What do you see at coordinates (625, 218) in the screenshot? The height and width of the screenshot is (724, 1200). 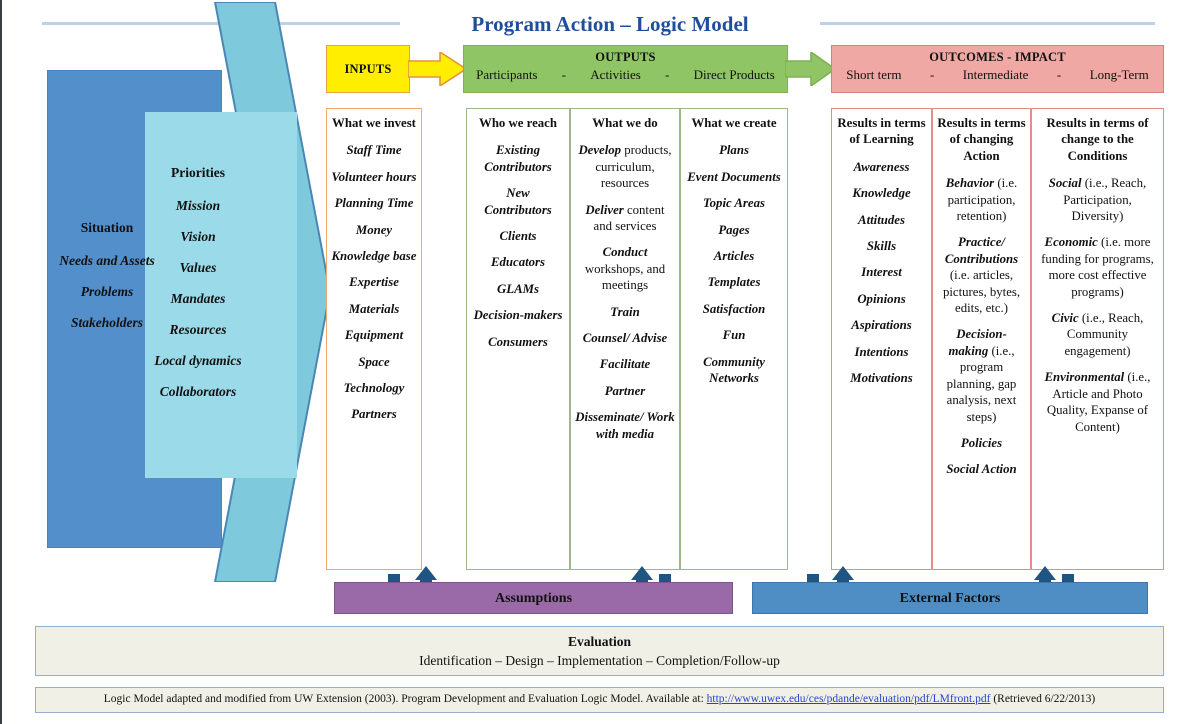 I see `column-item: Deliver content and services` at bounding box center [625, 218].